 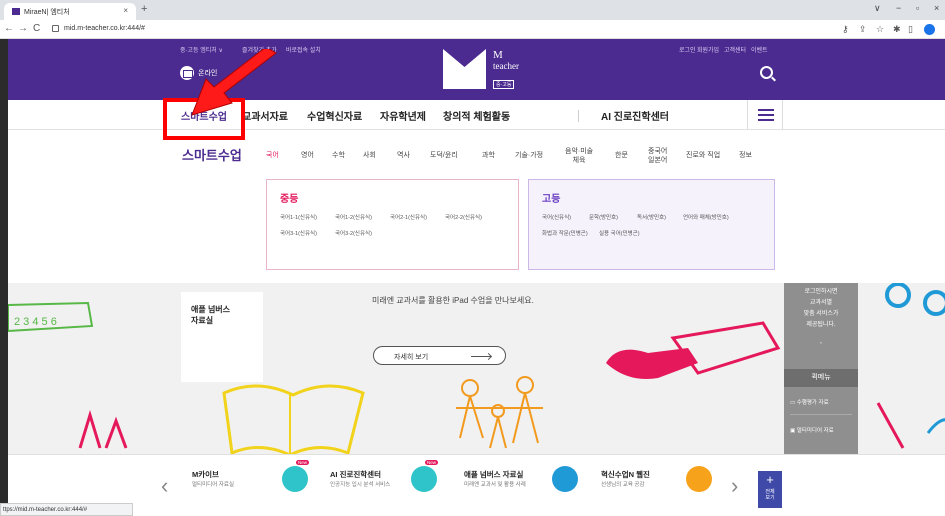 What do you see at coordinates (494, 474) in the screenshot?
I see `quicklink-title: 애플 넘버스 자료실` at bounding box center [494, 474].